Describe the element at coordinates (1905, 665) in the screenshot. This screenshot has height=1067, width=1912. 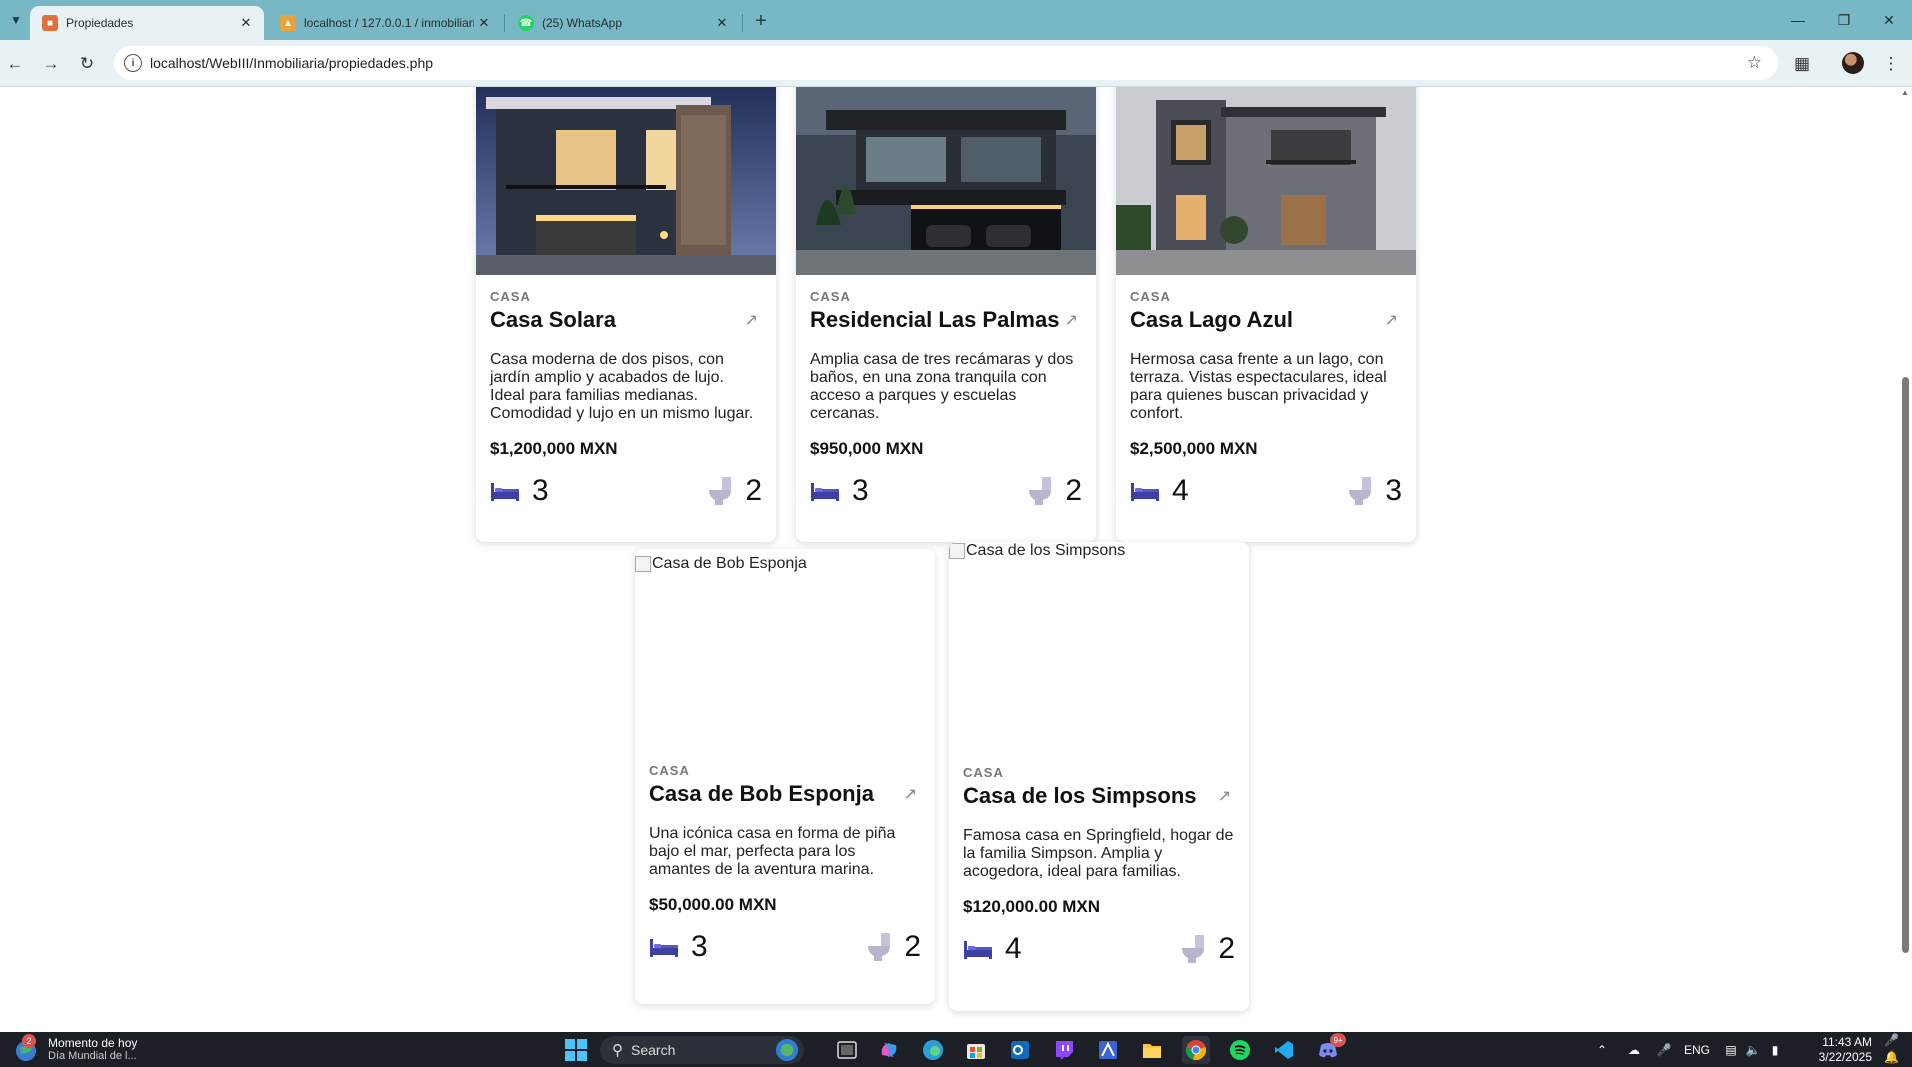
I see `scroll-thumb` at that location.